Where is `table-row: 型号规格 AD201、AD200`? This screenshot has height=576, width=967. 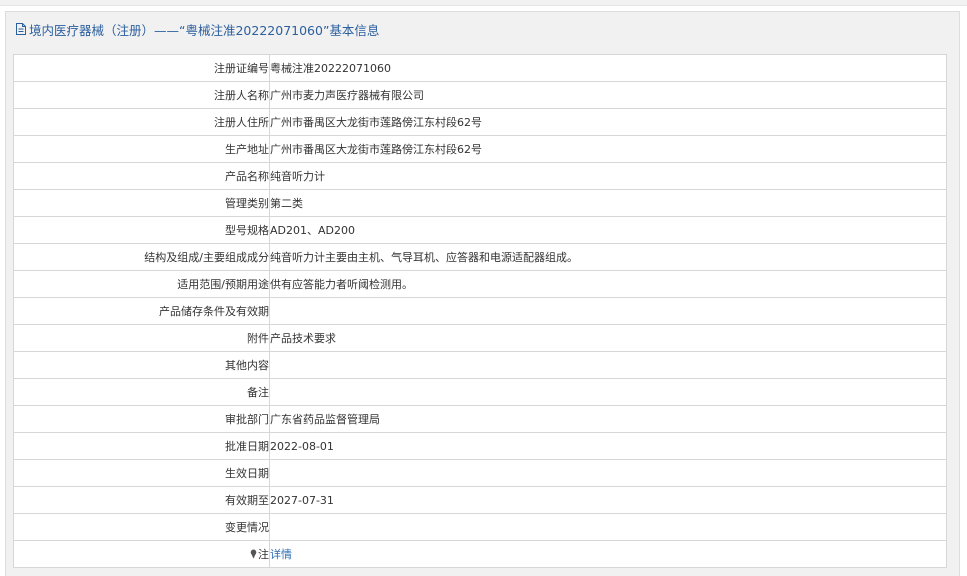 table-row: 型号规格 AD201、AD200 is located at coordinates (480, 230).